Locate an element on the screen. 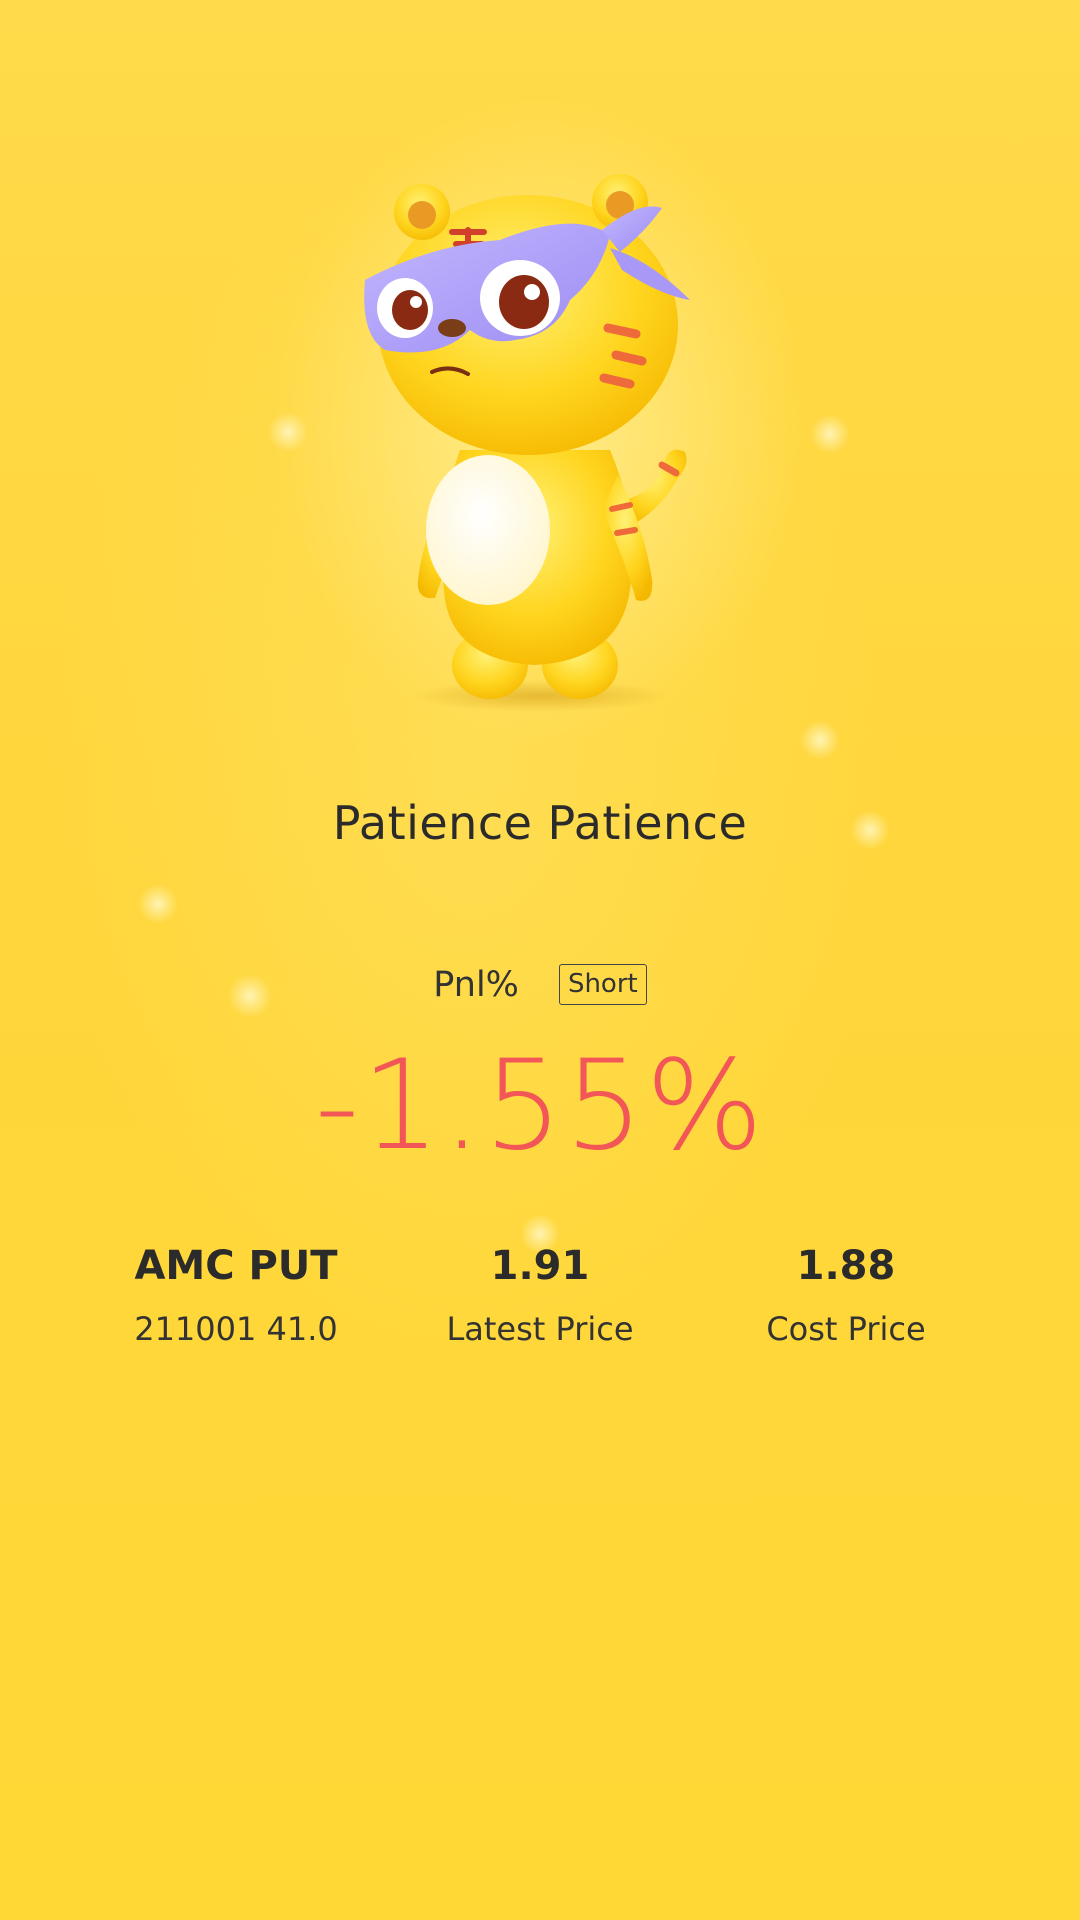 The width and height of the screenshot is (1080, 1920). page-title: Patience Patience is located at coordinates (540, 823).